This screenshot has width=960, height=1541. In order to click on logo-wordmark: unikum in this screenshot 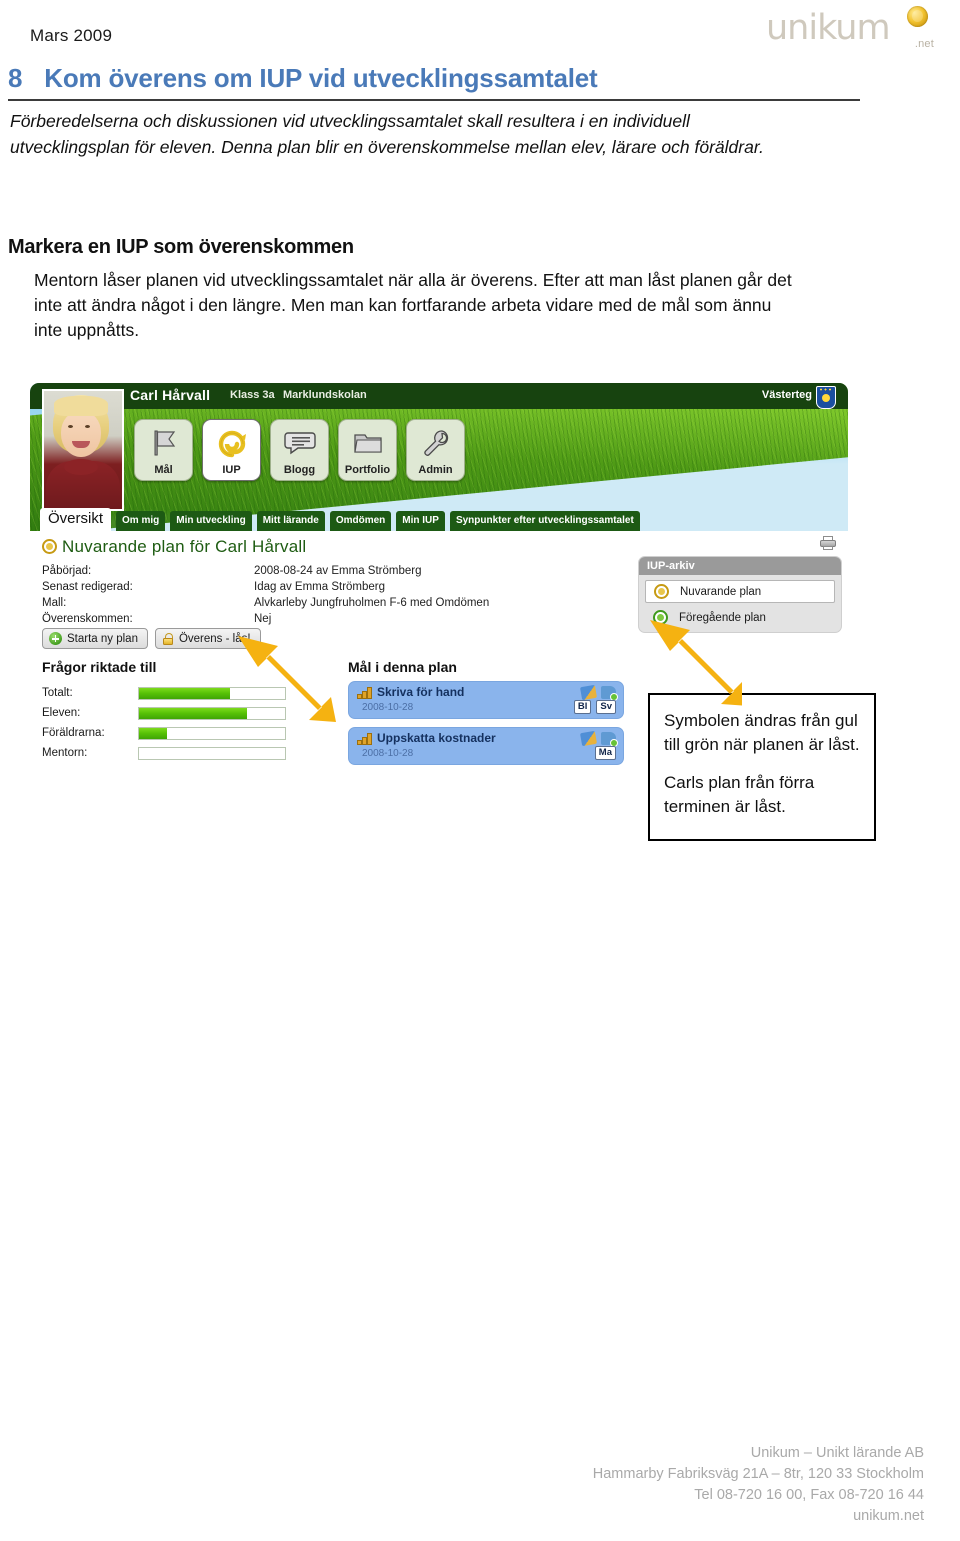, I will do `click(828, 28)`.